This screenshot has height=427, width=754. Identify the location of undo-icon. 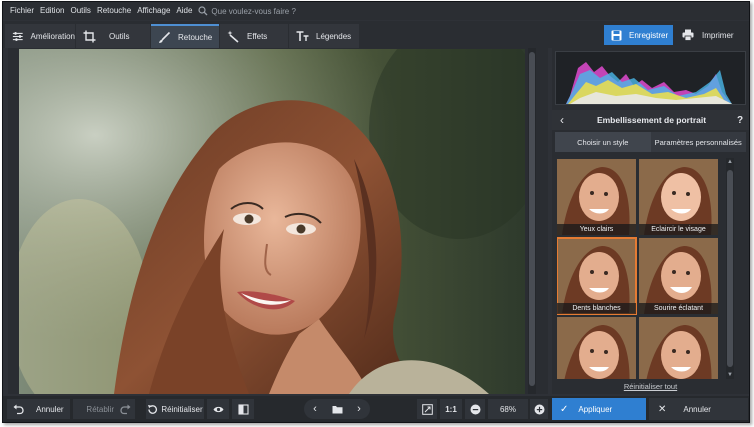
(18, 409).